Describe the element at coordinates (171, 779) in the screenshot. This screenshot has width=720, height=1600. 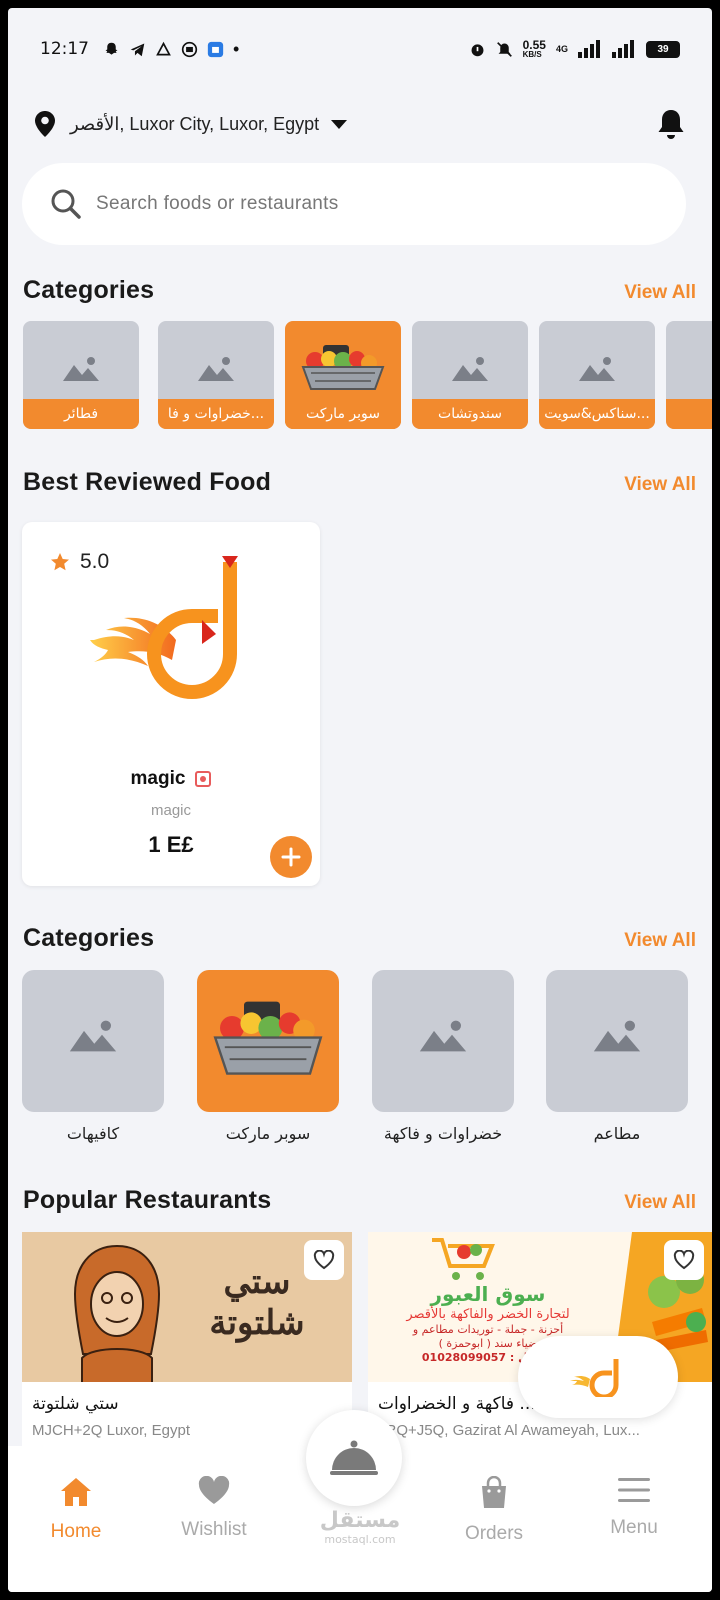
I see `food-name: magic` at that location.